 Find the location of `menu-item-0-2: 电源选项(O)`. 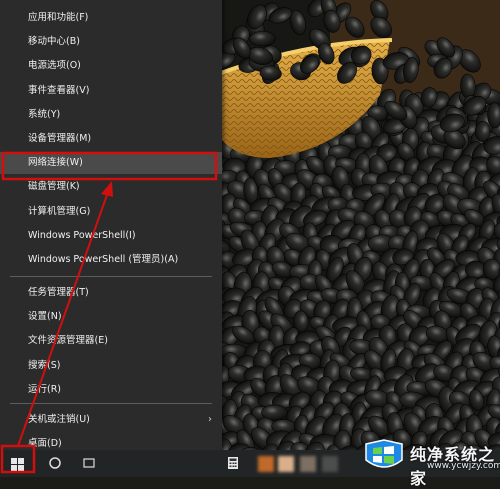

menu-item-0-2: 电源选项(O) is located at coordinates (111, 66).